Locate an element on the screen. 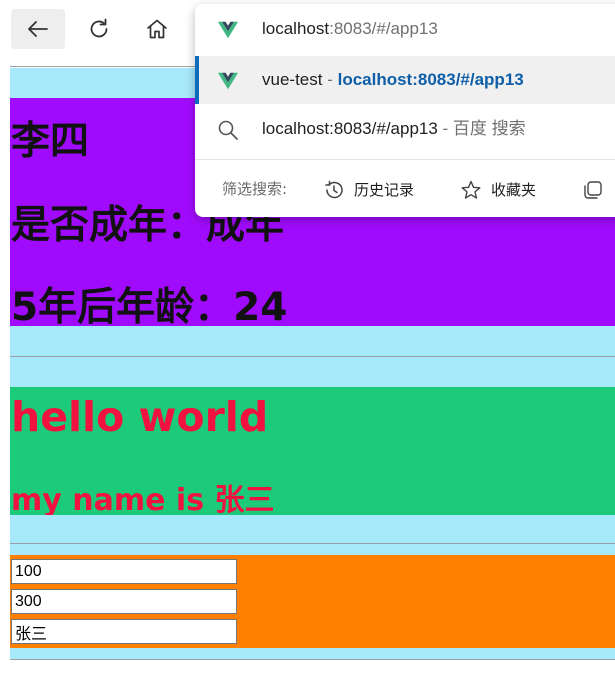 Image resolution: width=615 pixels, height=679 pixels. first-number-input is located at coordinates (124, 571).